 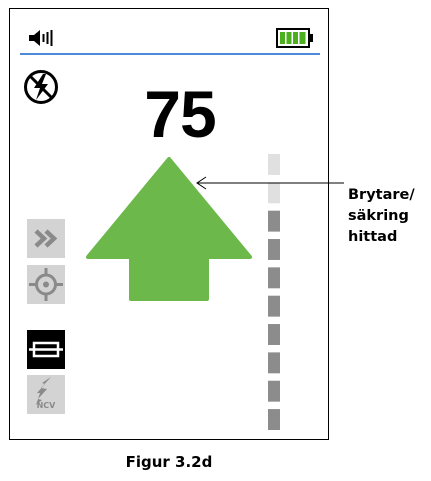 What do you see at coordinates (270, 183) in the screenshot?
I see `callout-pointer-arrow` at bounding box center [270, 183].